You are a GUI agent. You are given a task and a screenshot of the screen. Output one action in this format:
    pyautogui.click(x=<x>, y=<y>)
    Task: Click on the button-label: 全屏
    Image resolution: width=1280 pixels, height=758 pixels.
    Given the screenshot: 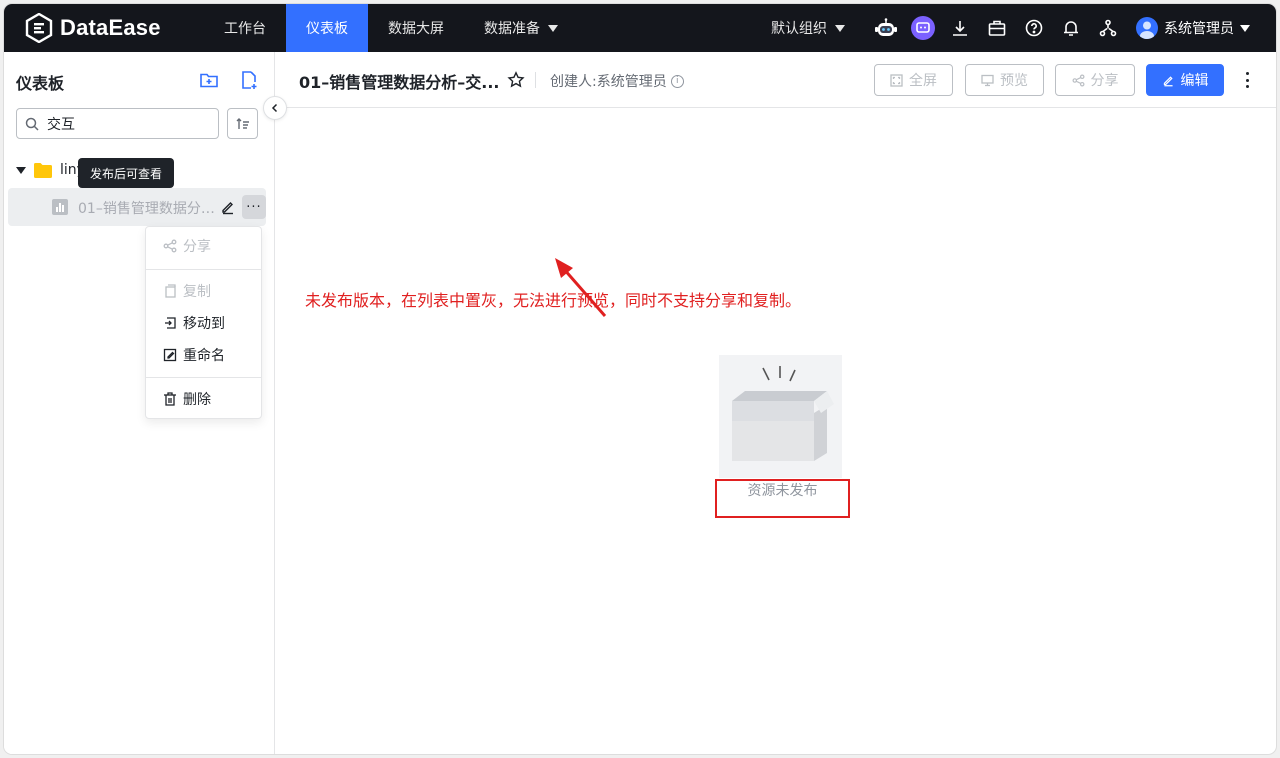 What is the action you would take?
    pyautogui.click(x=923, y=81)
    